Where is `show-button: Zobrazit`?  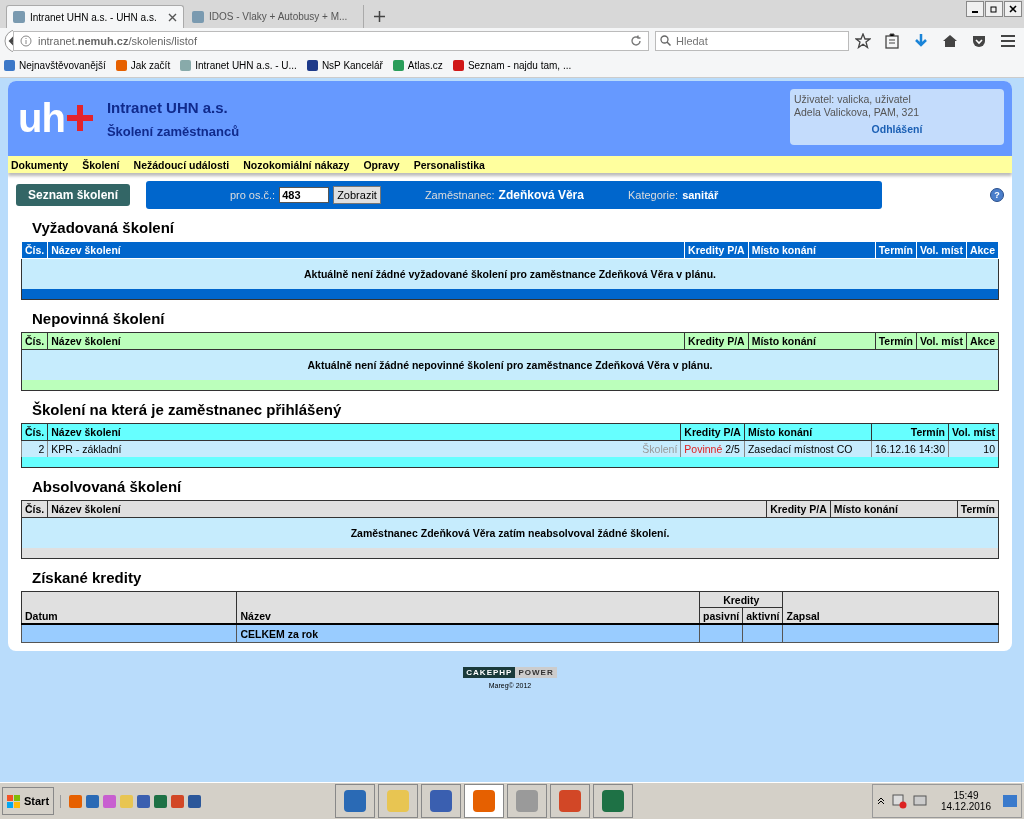
show-button: Zobrazit is located at coordinates (357, 195).